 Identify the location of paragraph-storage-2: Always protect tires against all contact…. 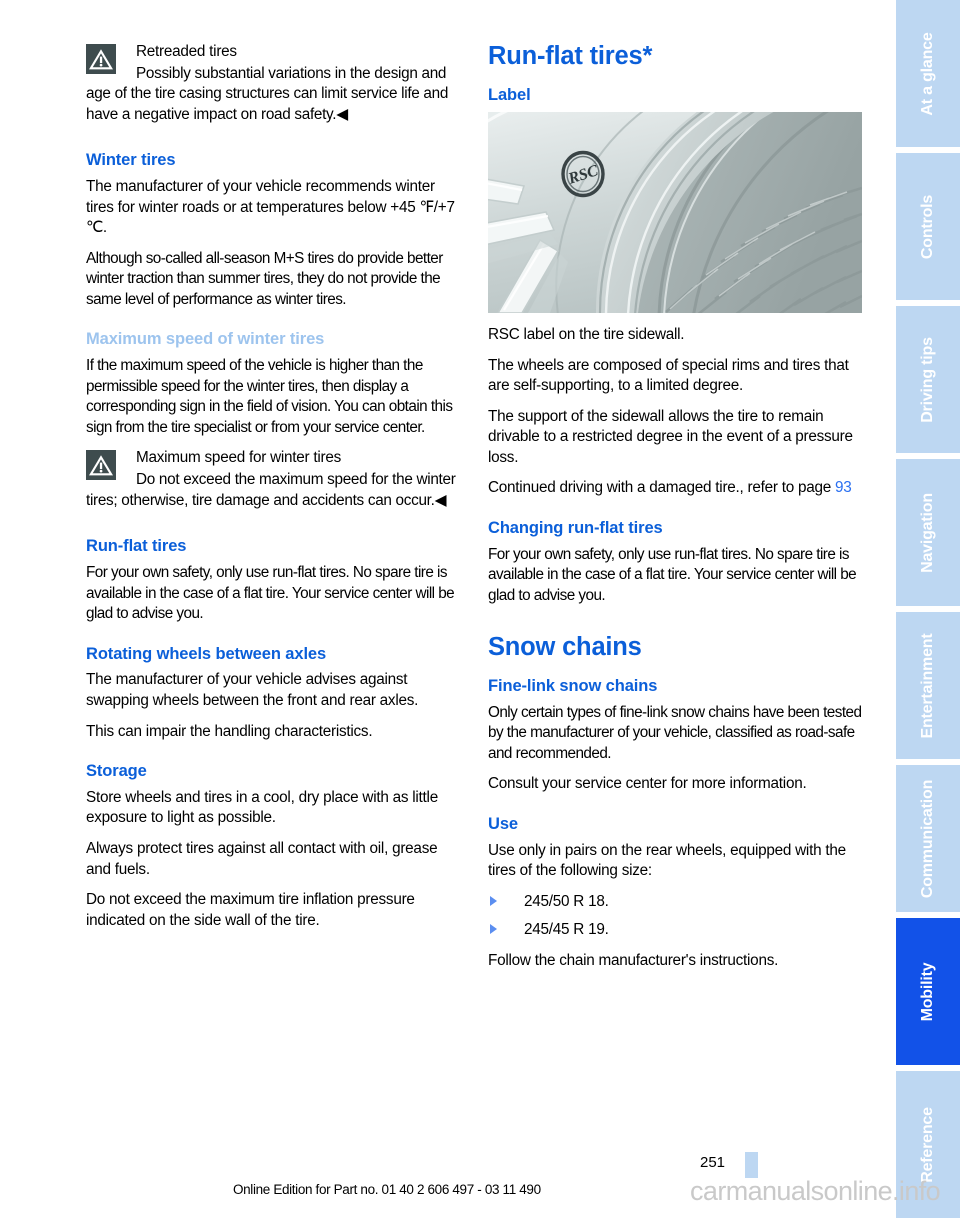
(262, 859).